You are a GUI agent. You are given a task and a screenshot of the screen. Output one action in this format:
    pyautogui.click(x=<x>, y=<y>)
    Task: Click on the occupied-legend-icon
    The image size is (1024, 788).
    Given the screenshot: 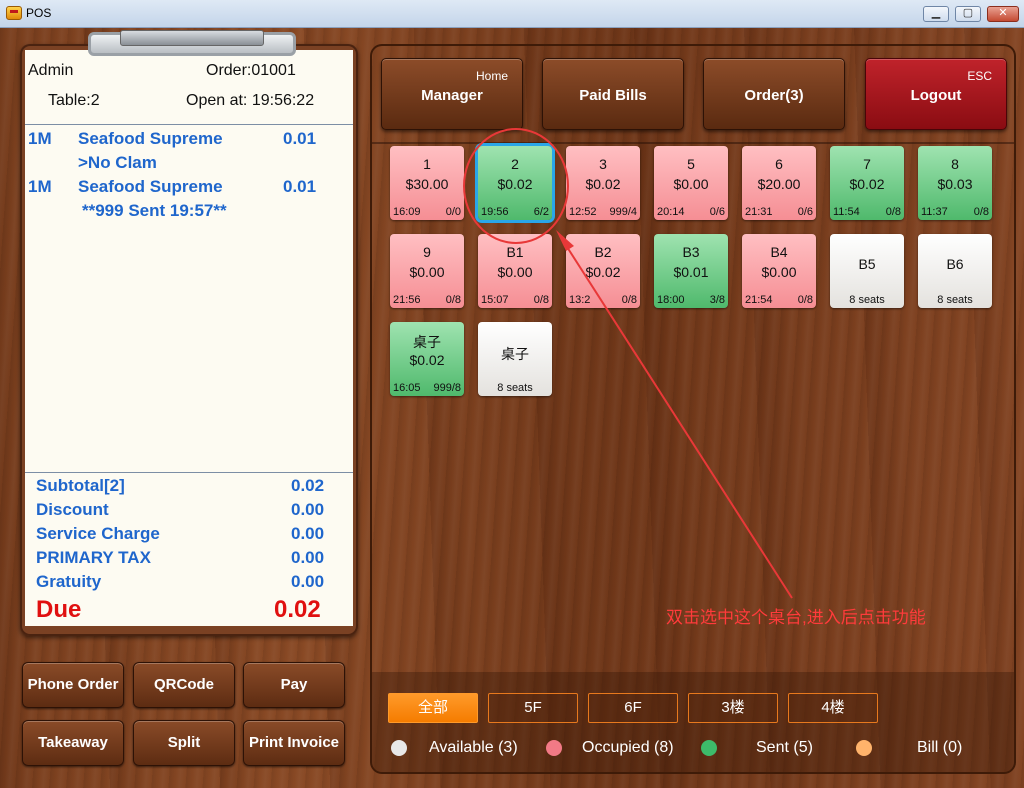 What is the action you would take?
    pyautogui.click(x=554, y=748)
    